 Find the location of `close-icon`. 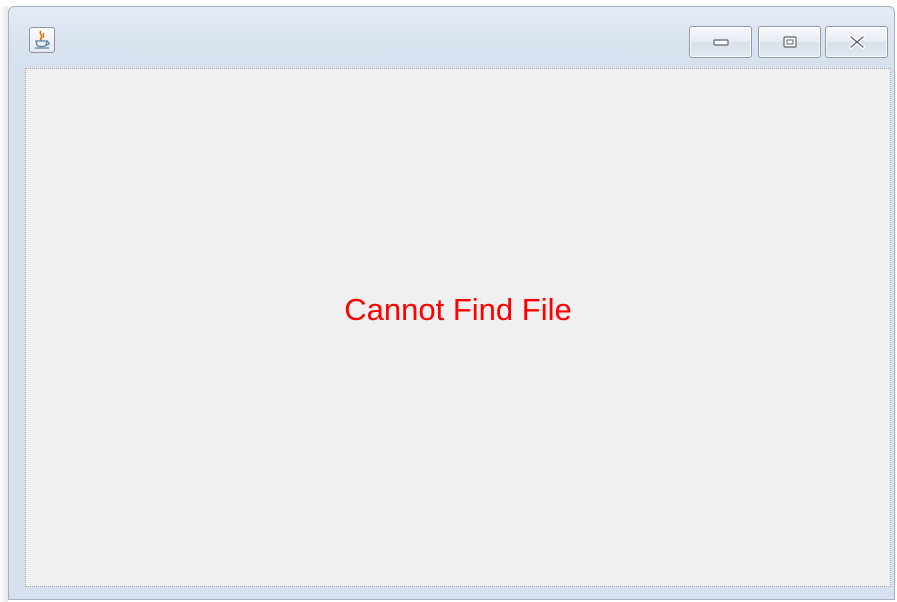

close-icon is located at coordinates (856, 42).